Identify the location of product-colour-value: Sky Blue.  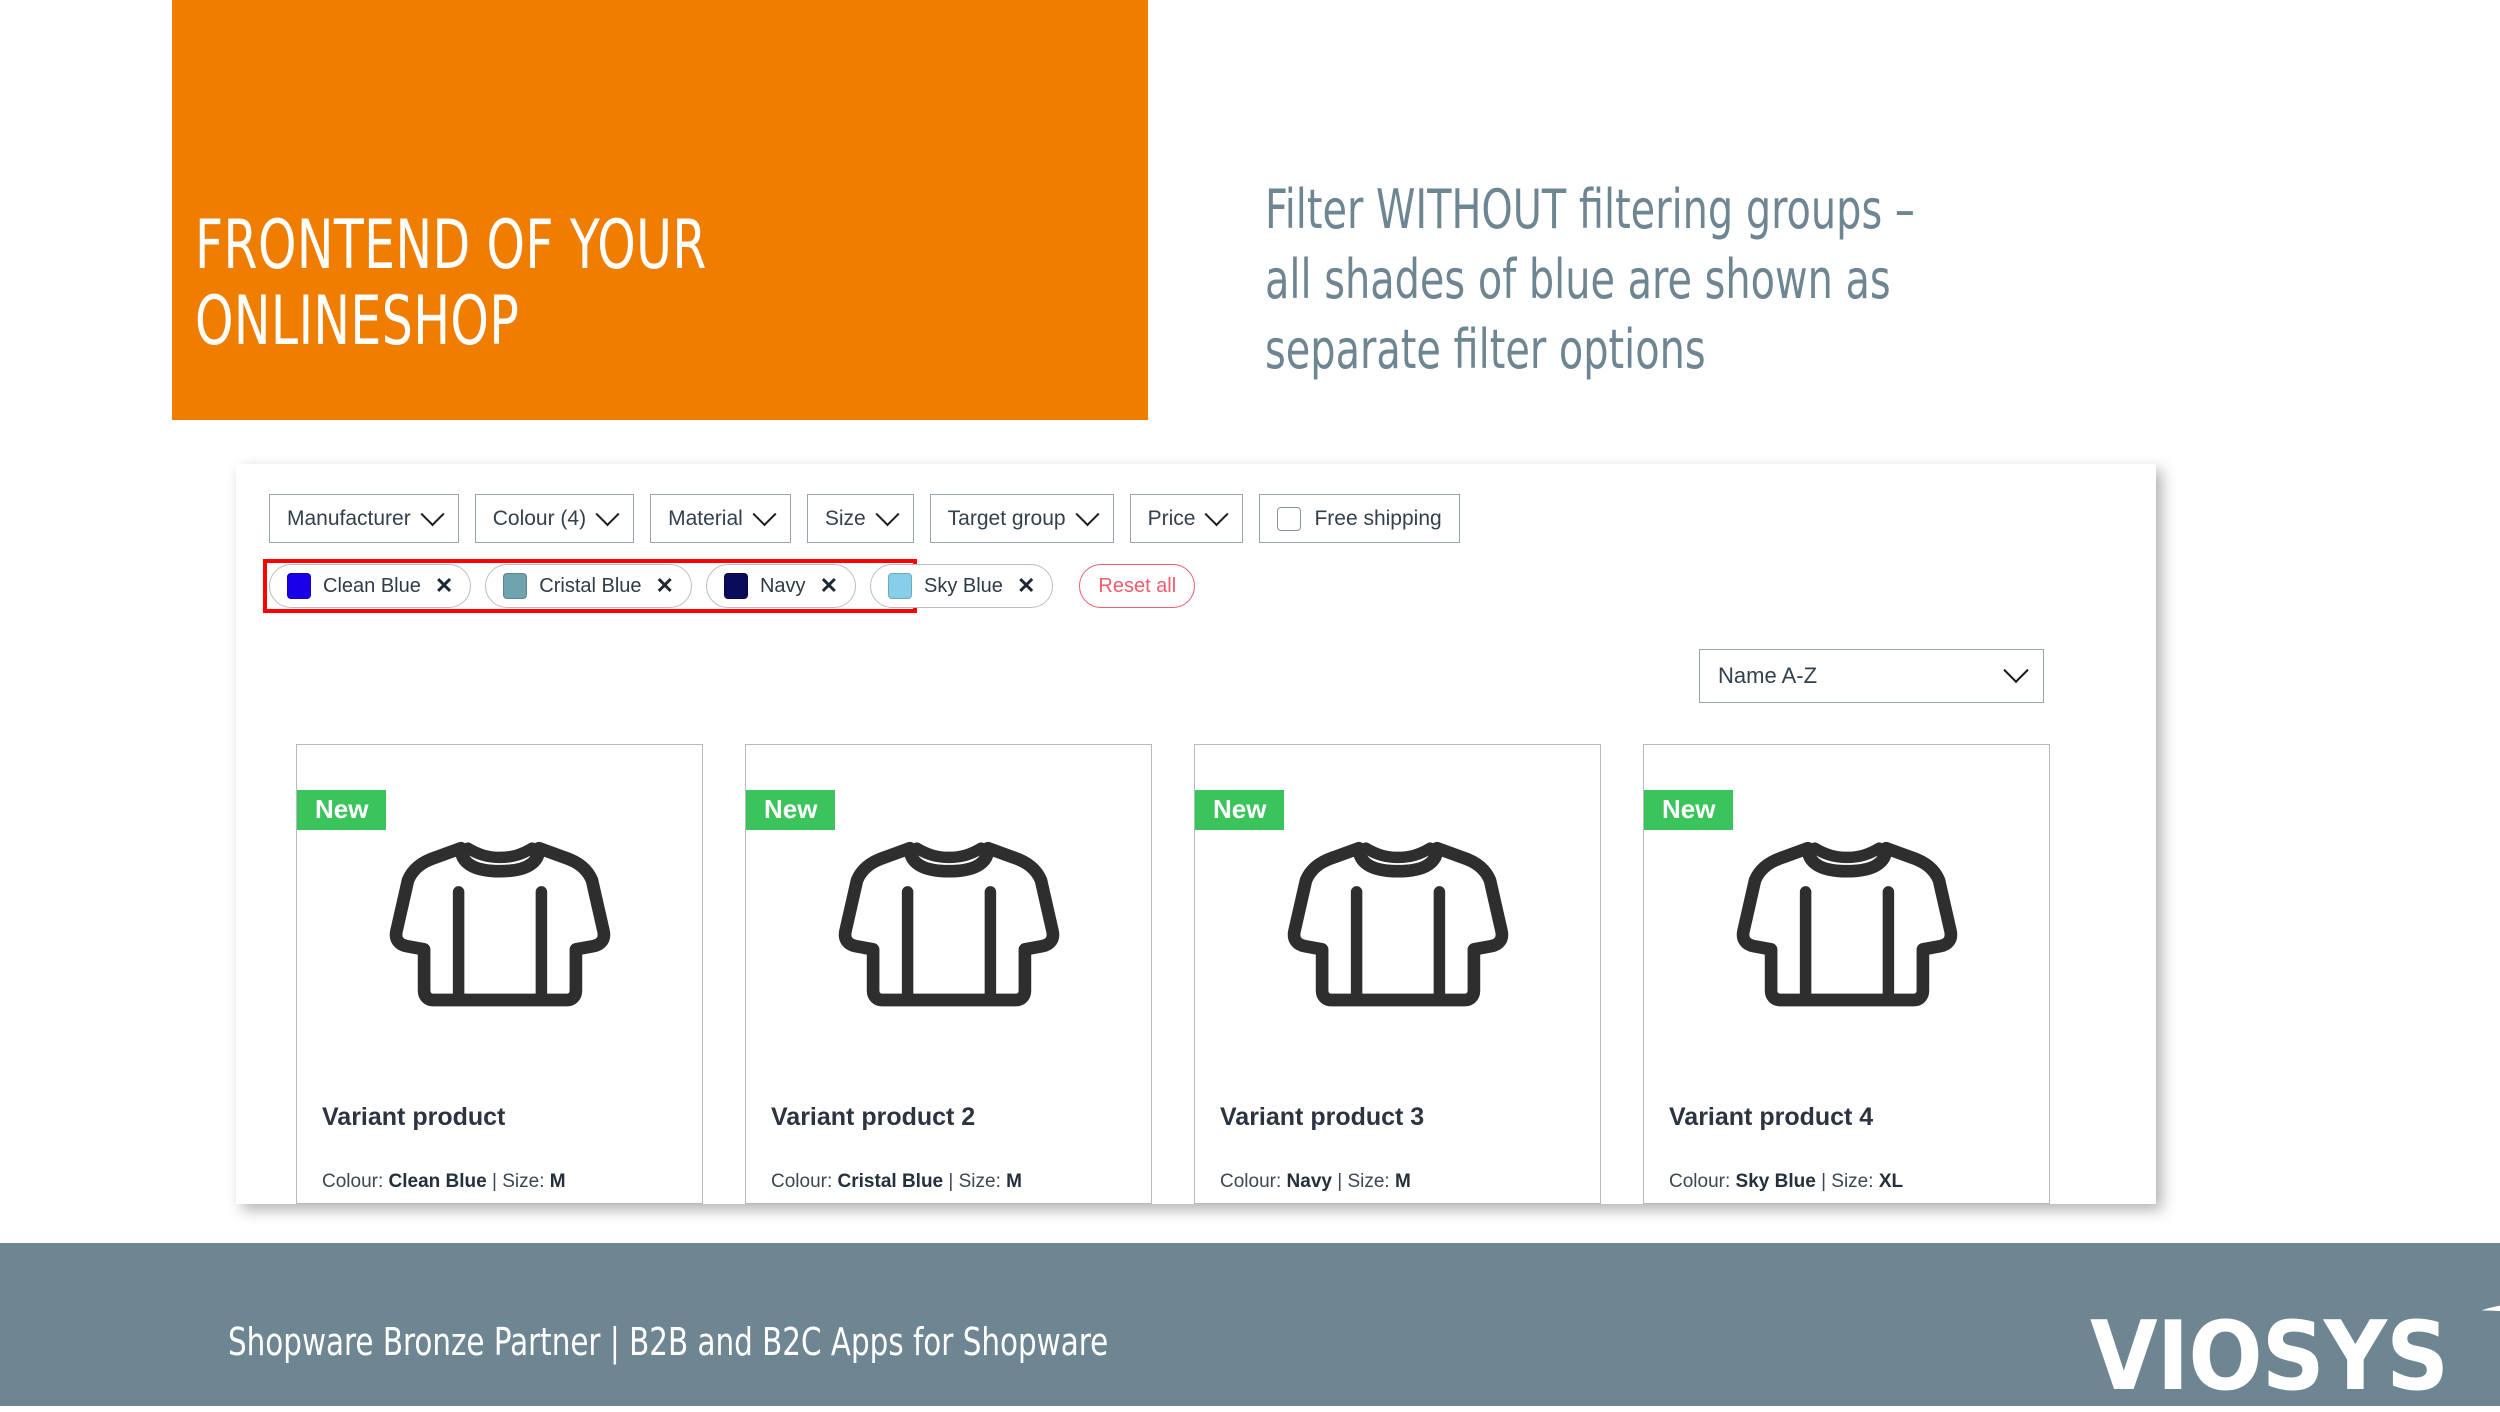
(1775, 1181).